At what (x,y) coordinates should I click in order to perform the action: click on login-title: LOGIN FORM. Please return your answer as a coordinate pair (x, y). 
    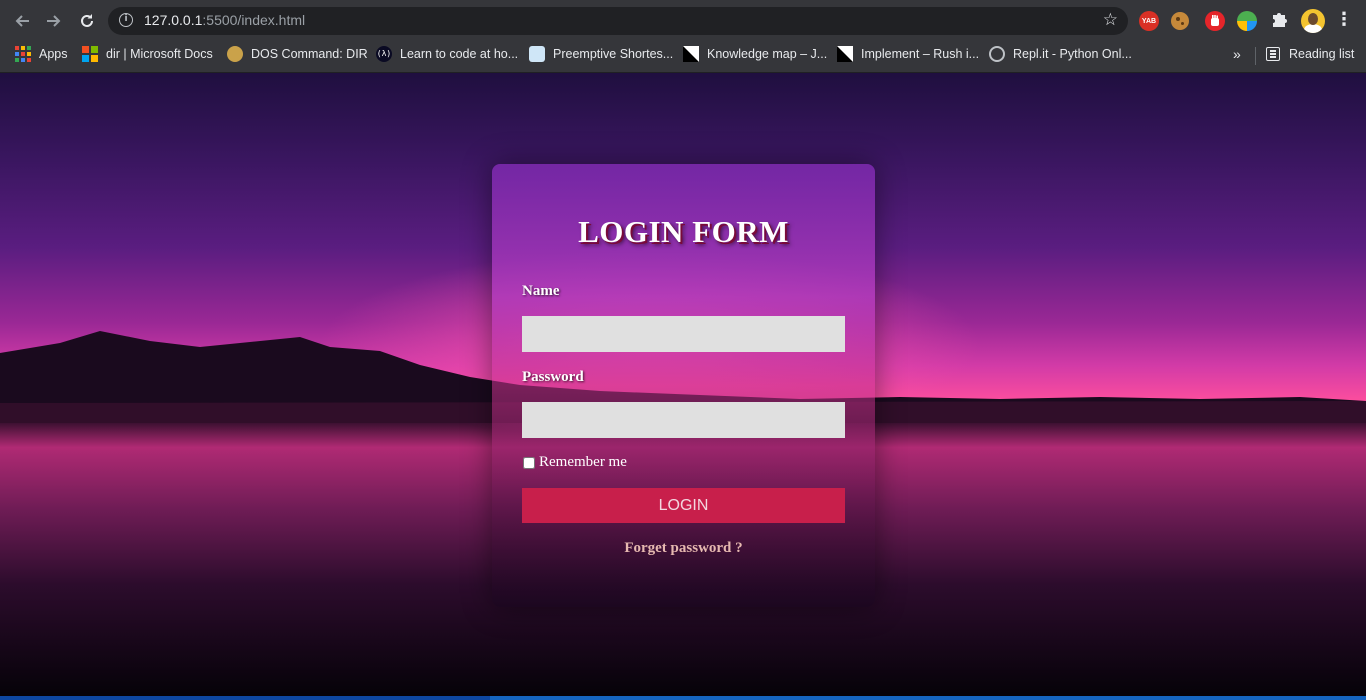
    Looking at the image, I should click on (683, 231).